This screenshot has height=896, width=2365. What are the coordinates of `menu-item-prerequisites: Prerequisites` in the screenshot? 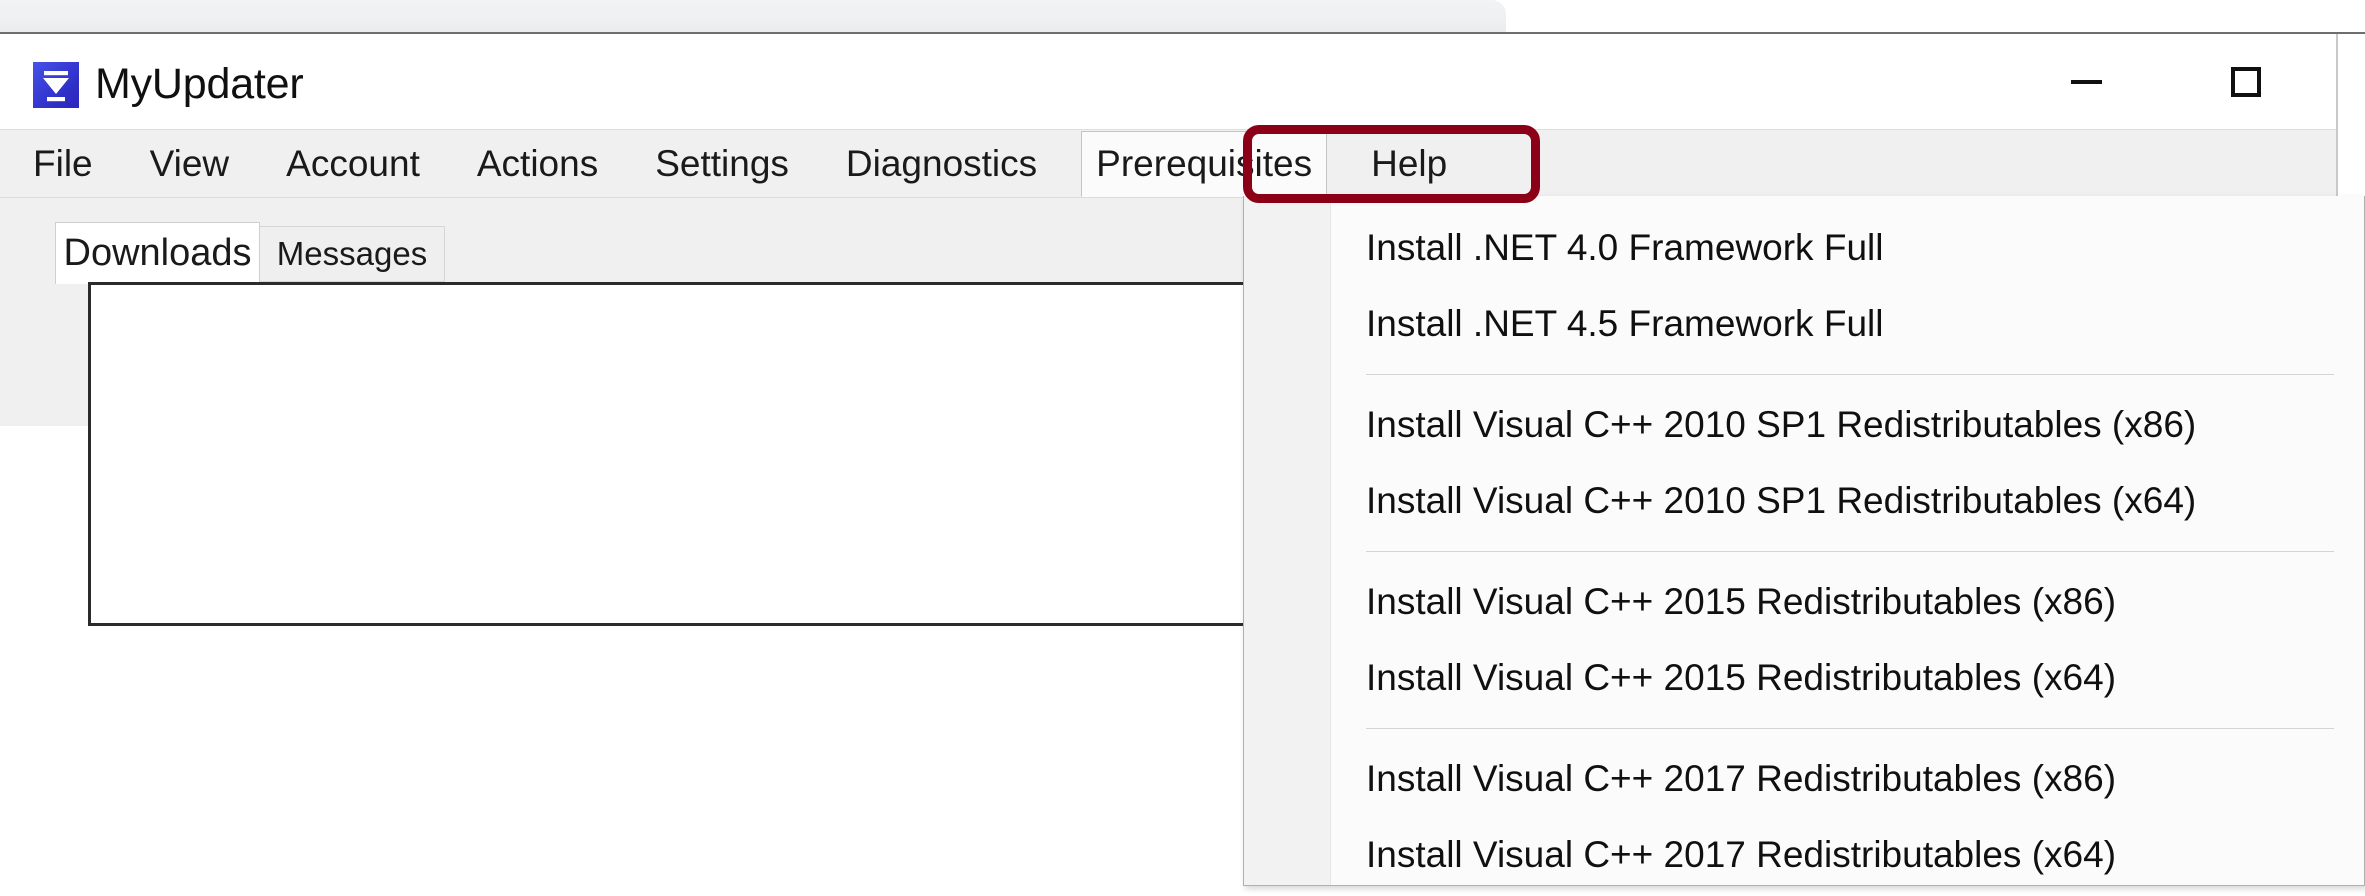 It's located at (1204, 164).